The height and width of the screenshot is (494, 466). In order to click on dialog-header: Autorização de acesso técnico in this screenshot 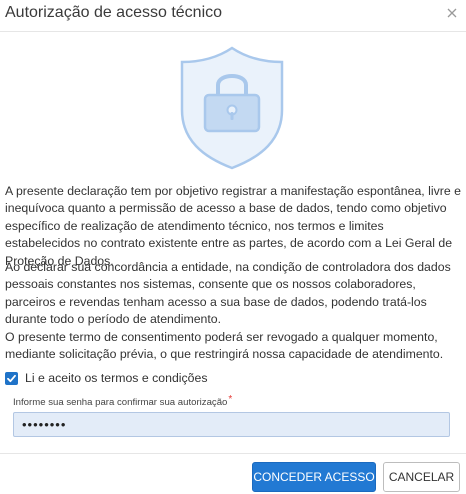, I will do `click(233, 16)`.